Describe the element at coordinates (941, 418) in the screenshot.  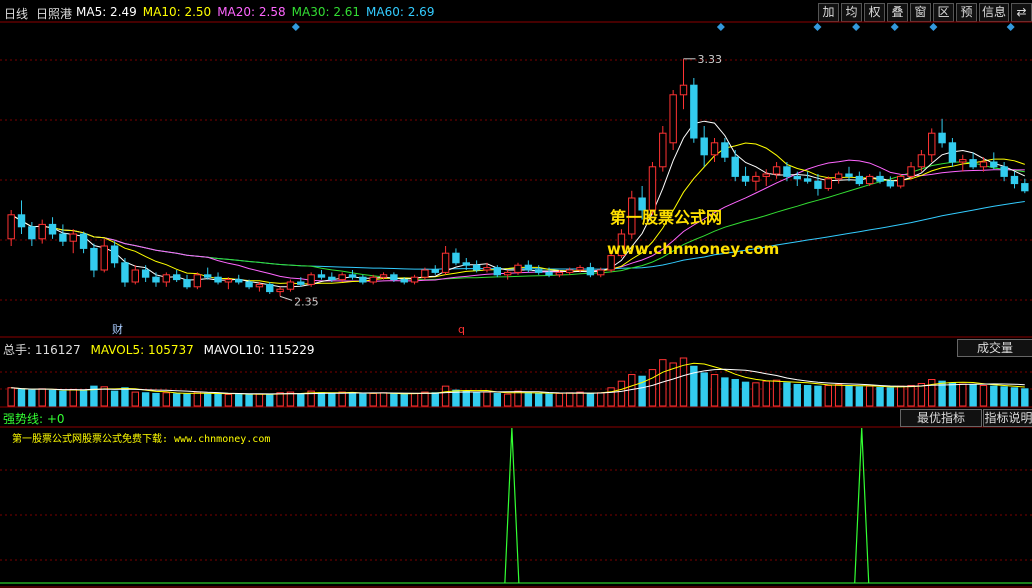
I see `best-indicator-button: 最优指标` at that location.